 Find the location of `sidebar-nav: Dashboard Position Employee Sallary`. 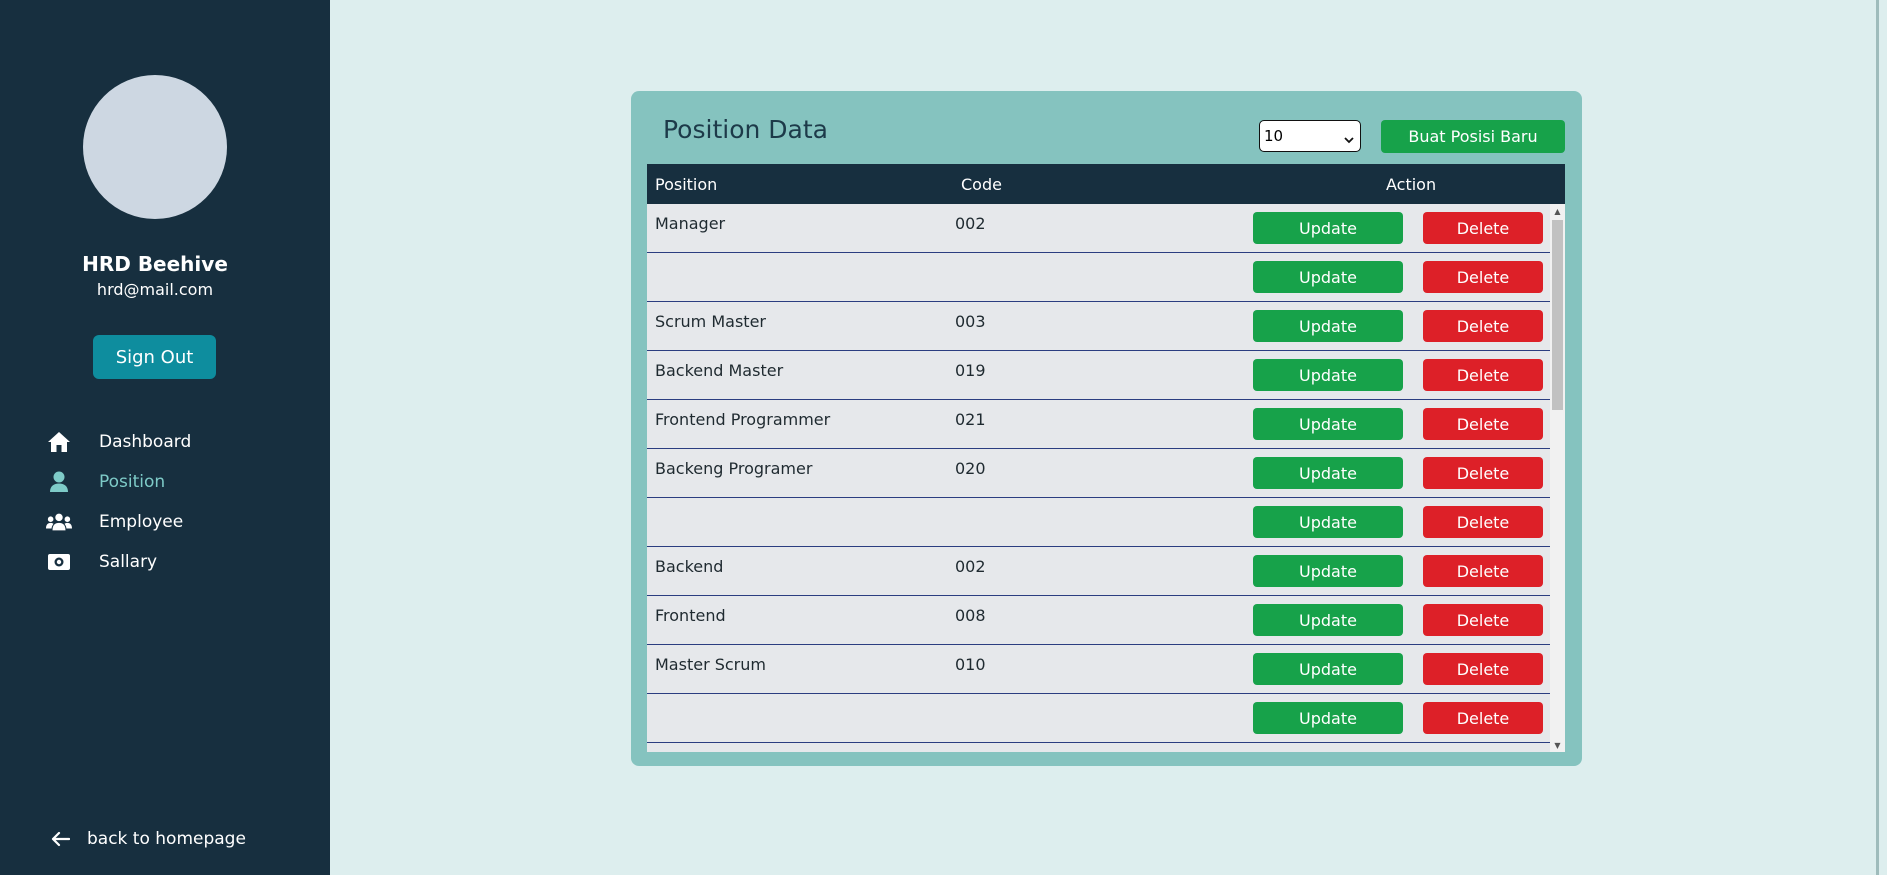

sidebar-nav: Dashboard Position Employee Sallary is located at coordinates (165, 502).